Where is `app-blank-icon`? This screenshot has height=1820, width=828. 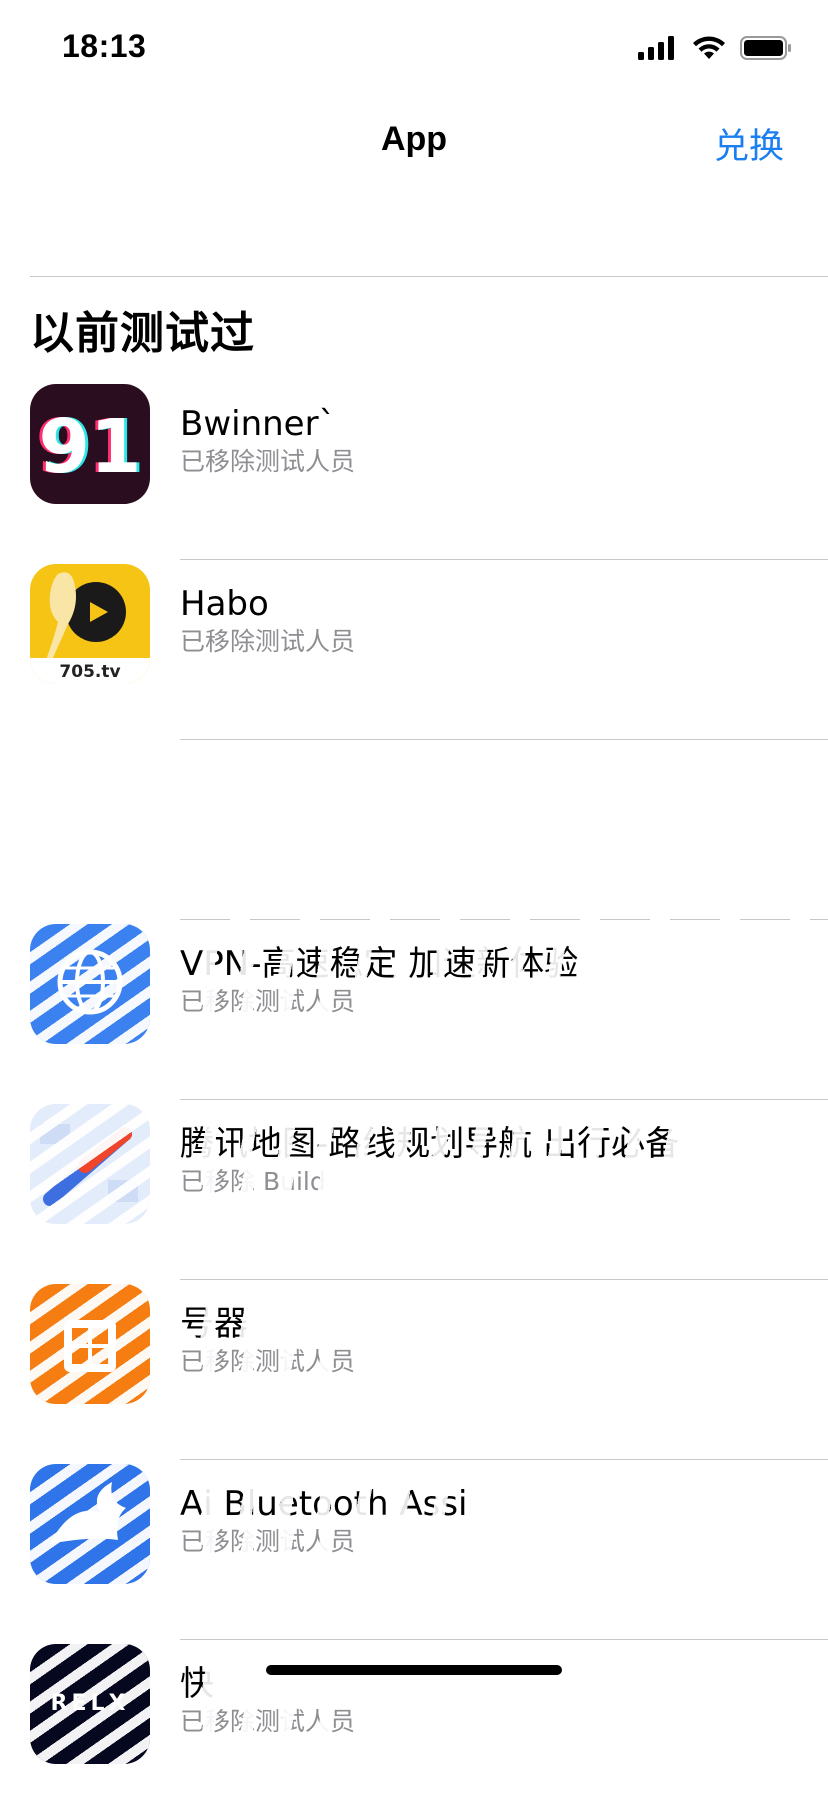
app-blank-icon is located at coordinates (90, 804).